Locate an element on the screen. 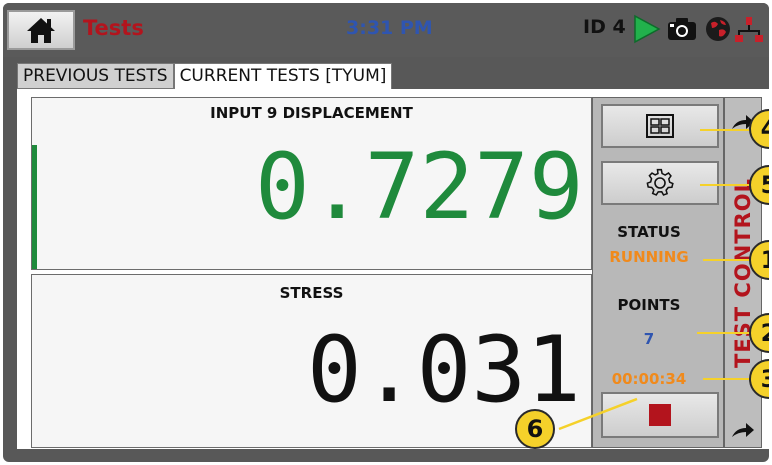  camera-icon is located at coordinates (682, 29).